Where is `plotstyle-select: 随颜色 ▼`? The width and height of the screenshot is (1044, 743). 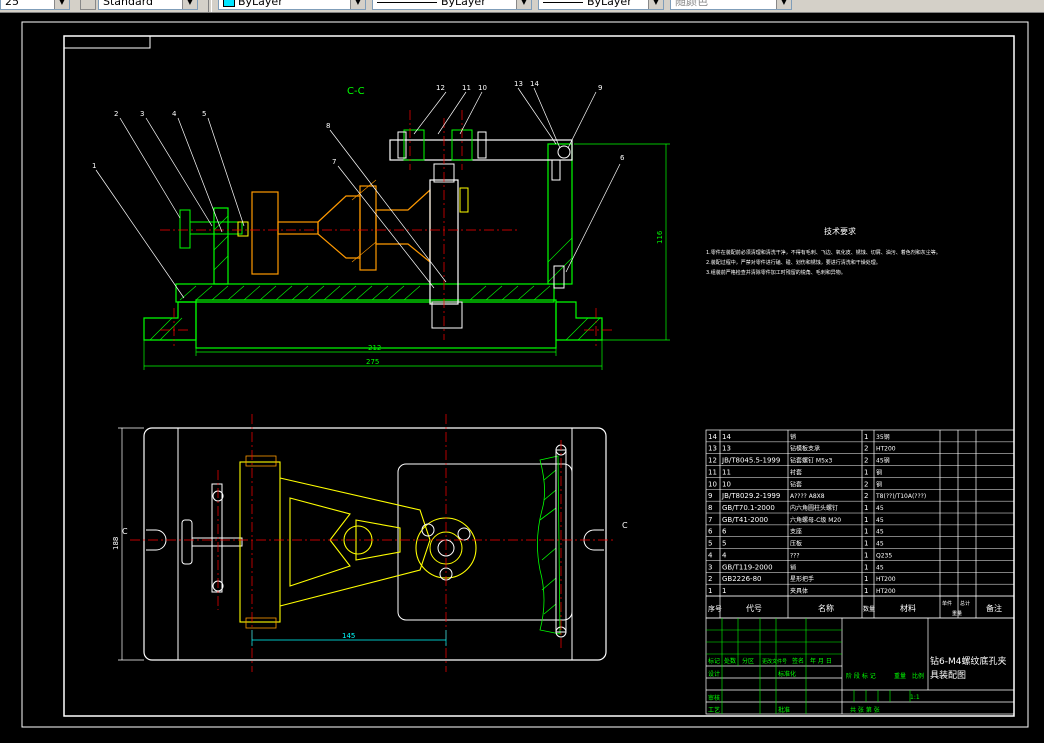 plotstyle-select: 随颜色 ▼ is located at coordinates (731, 5).